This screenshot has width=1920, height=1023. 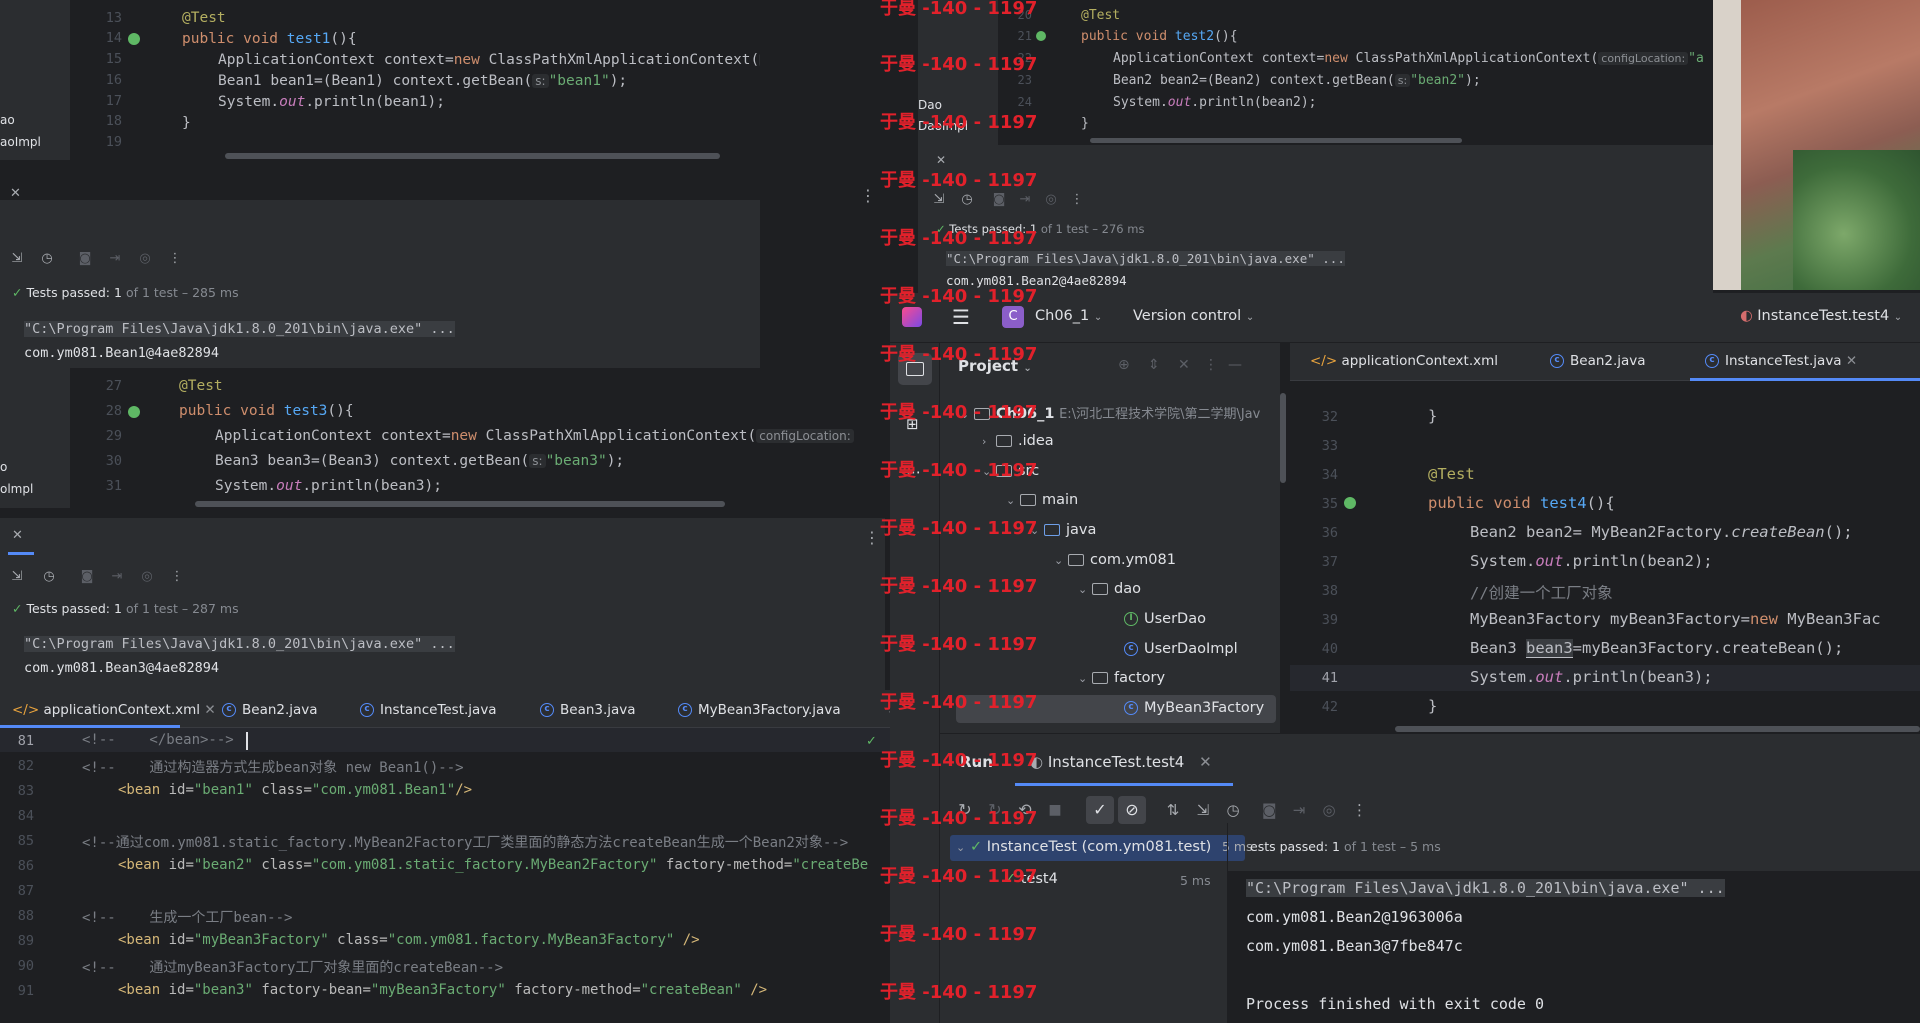 I want to click on tests-passed-status: ests passed: 1 of 1 test – 5 ms, so click(x=1345, y=846).